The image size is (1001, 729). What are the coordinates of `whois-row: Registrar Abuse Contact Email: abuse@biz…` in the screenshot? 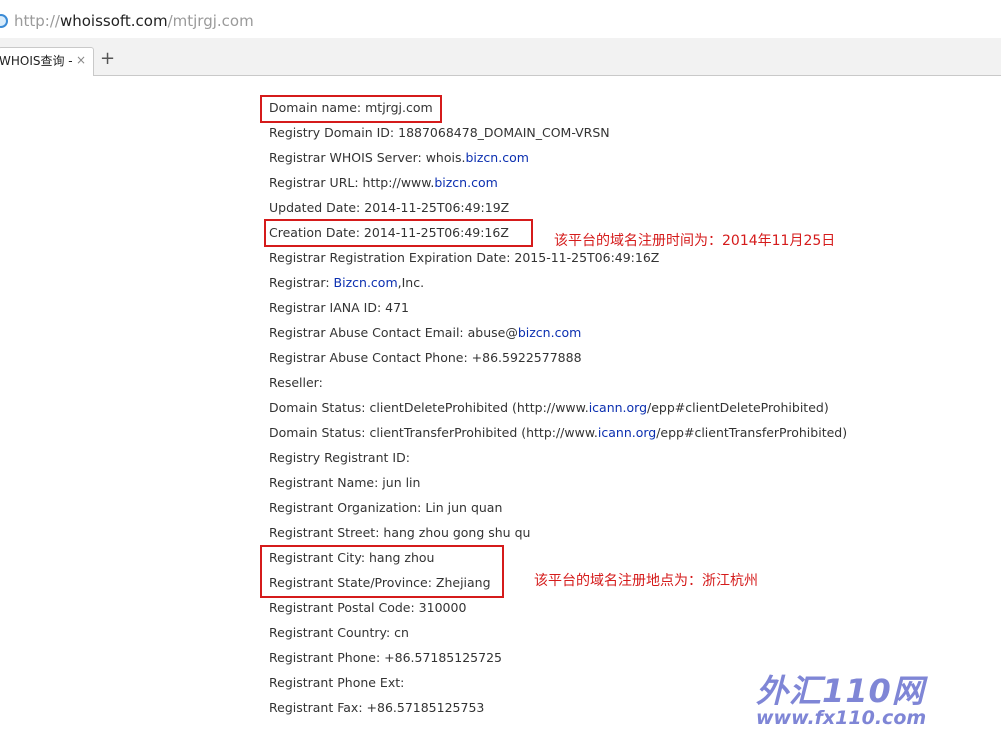 It's located at (558, 332).